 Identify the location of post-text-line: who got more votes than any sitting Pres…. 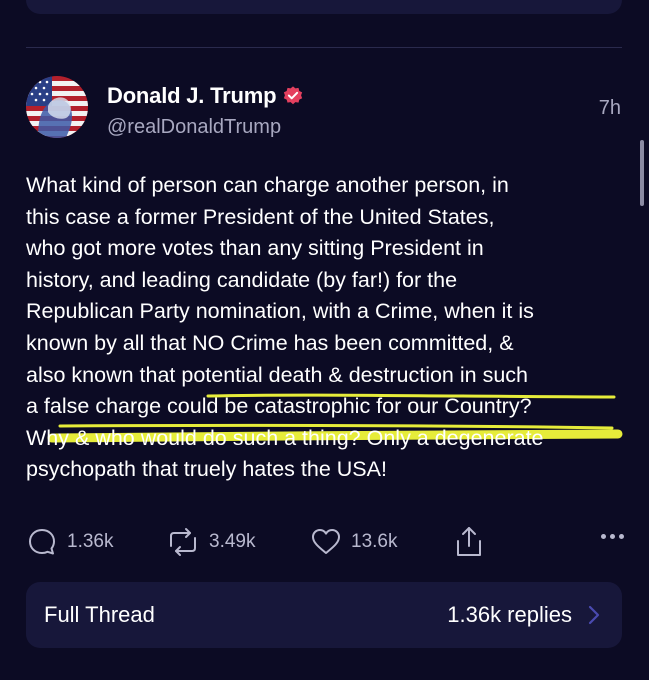
(255, 248).